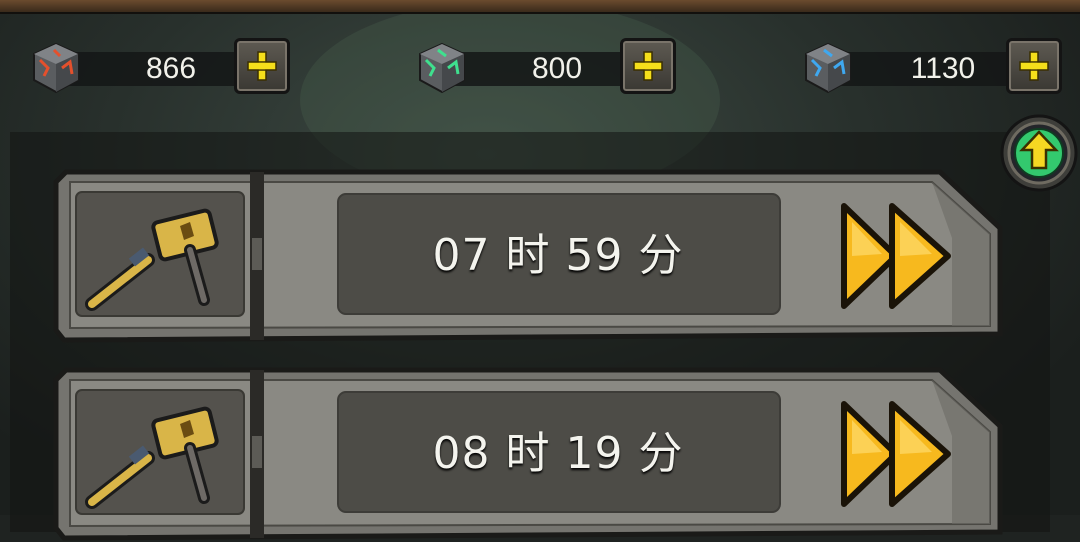 Image resolution: width=1080 pixels, height=542 pixels. What do you see at coordinates (442, 68) in the screenshot?
I see `green-ore-cube-icon` at bounding box center [442, 68].